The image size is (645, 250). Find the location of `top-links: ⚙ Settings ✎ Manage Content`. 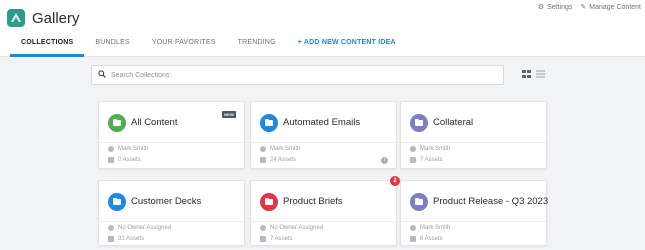

top-links: ⚙ Settings ✎ Manage Content is located at coordinates (589, 7).